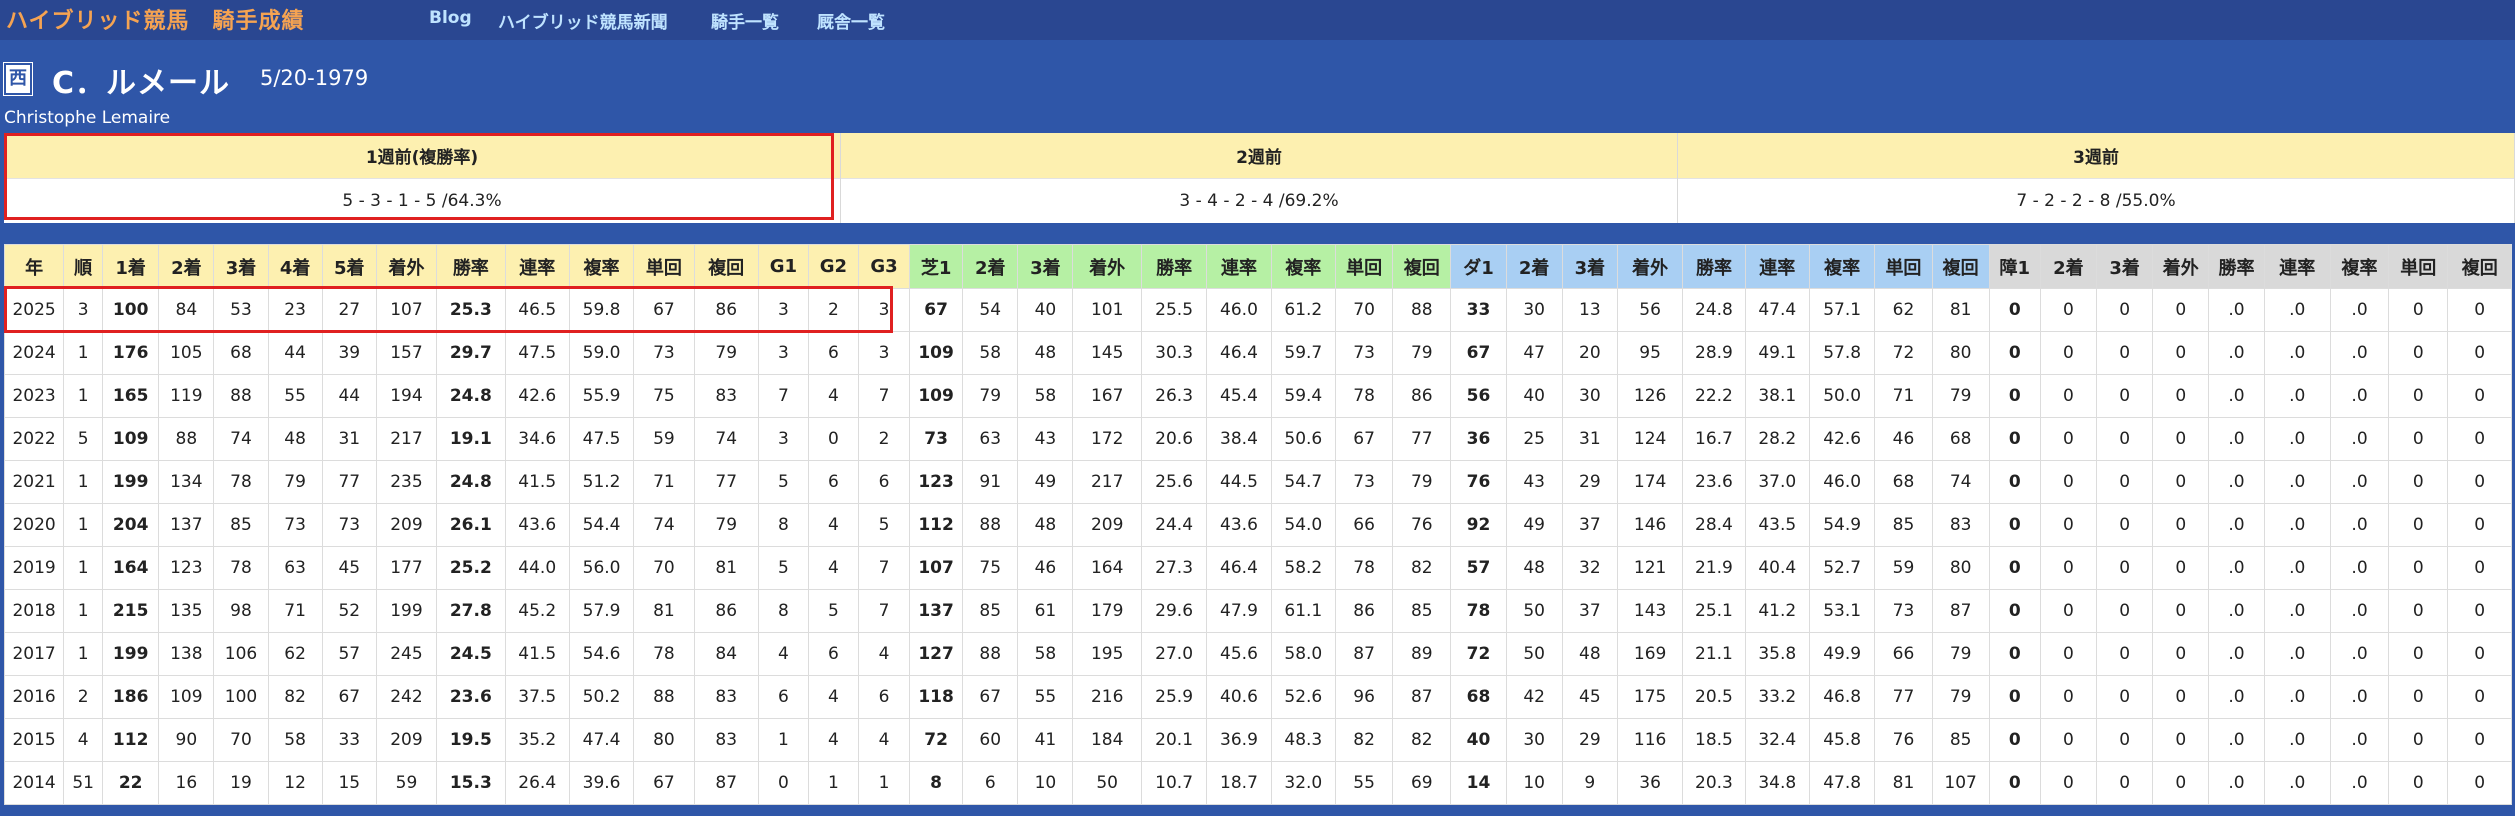 The image size is (2515, 816). Describe the element at coordinates (2014, 266) in the screenshot. I see `col-header: 障1` at that location.